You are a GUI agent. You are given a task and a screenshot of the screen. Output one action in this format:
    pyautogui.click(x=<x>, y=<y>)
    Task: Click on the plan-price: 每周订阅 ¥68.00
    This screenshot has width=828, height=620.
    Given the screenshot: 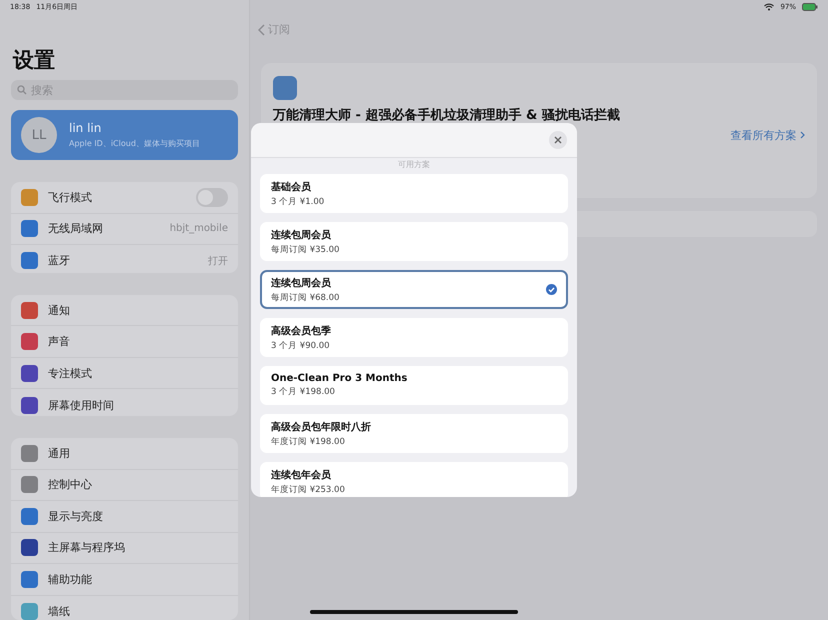 What is the action you would take?
    pyautogui.click(x=305, y=298)
    